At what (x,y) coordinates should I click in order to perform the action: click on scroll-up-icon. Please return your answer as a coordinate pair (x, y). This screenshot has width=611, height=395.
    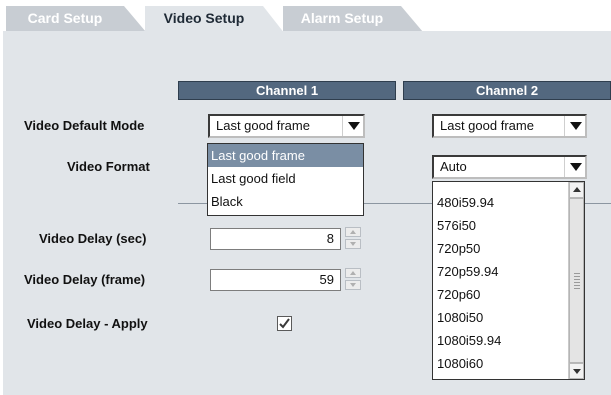
    Looking at the image, I should click on (576, 190).